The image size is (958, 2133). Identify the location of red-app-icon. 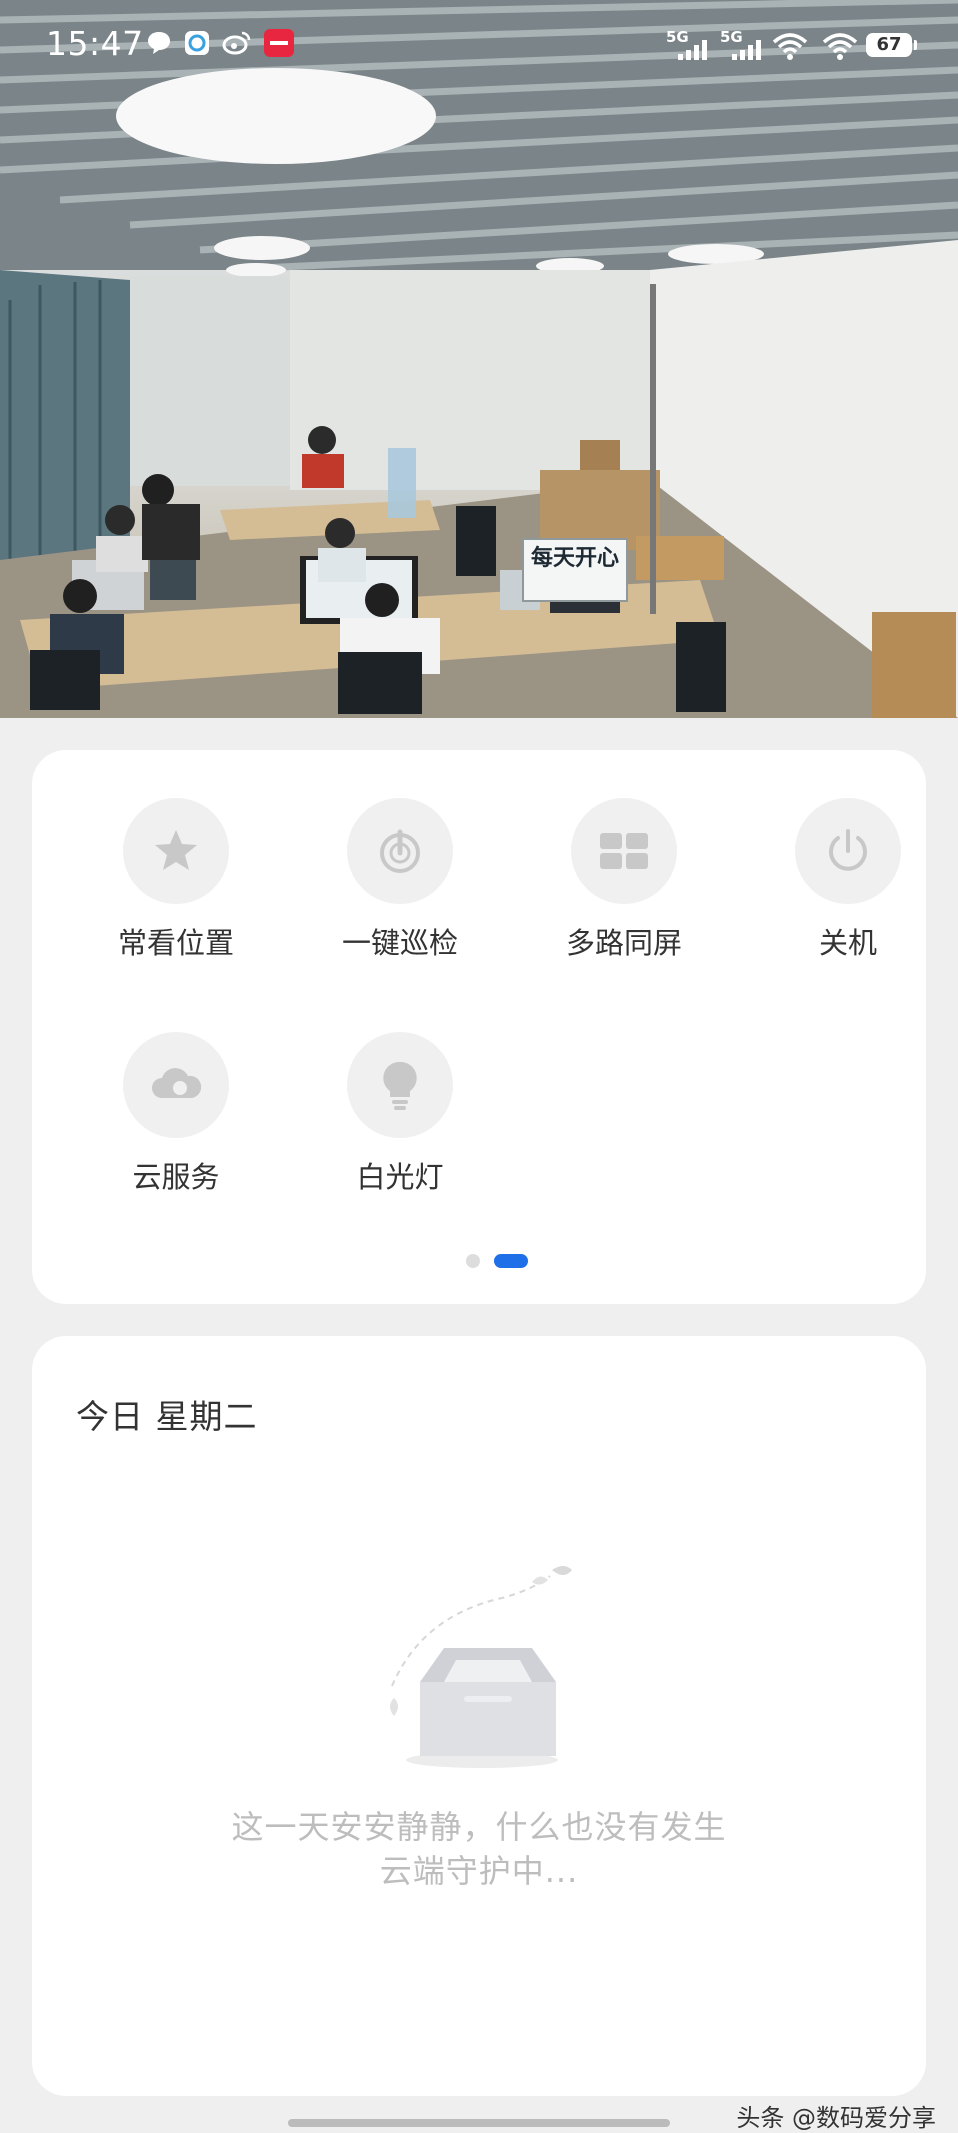
(279, 43).